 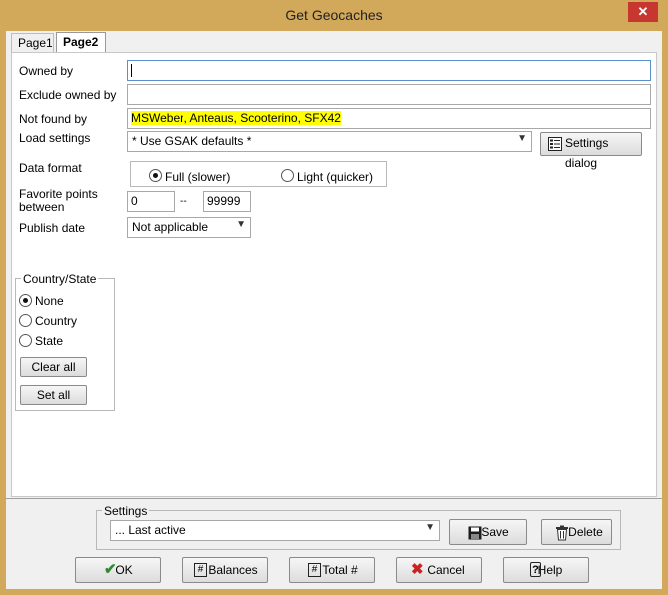 What do you see at coordinates (227, 201) in the screenshot?
I see `favorite-max-input: 99999` at bounding box center [227, 201].